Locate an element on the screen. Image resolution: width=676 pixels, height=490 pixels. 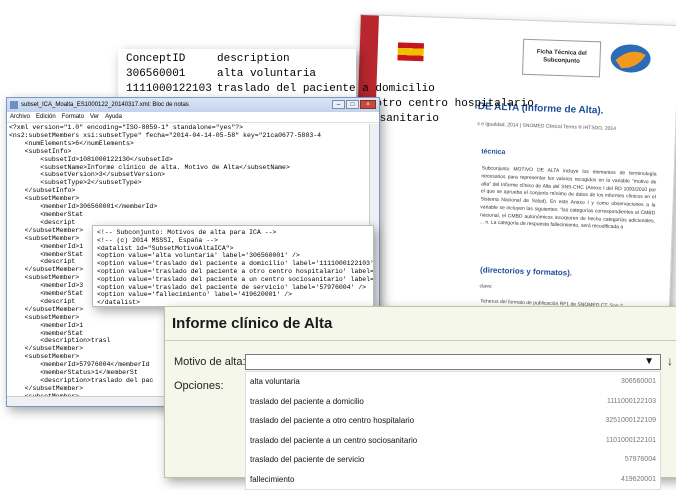
motivo-label: Motivo de alta: is located at coordinates (210, 362).